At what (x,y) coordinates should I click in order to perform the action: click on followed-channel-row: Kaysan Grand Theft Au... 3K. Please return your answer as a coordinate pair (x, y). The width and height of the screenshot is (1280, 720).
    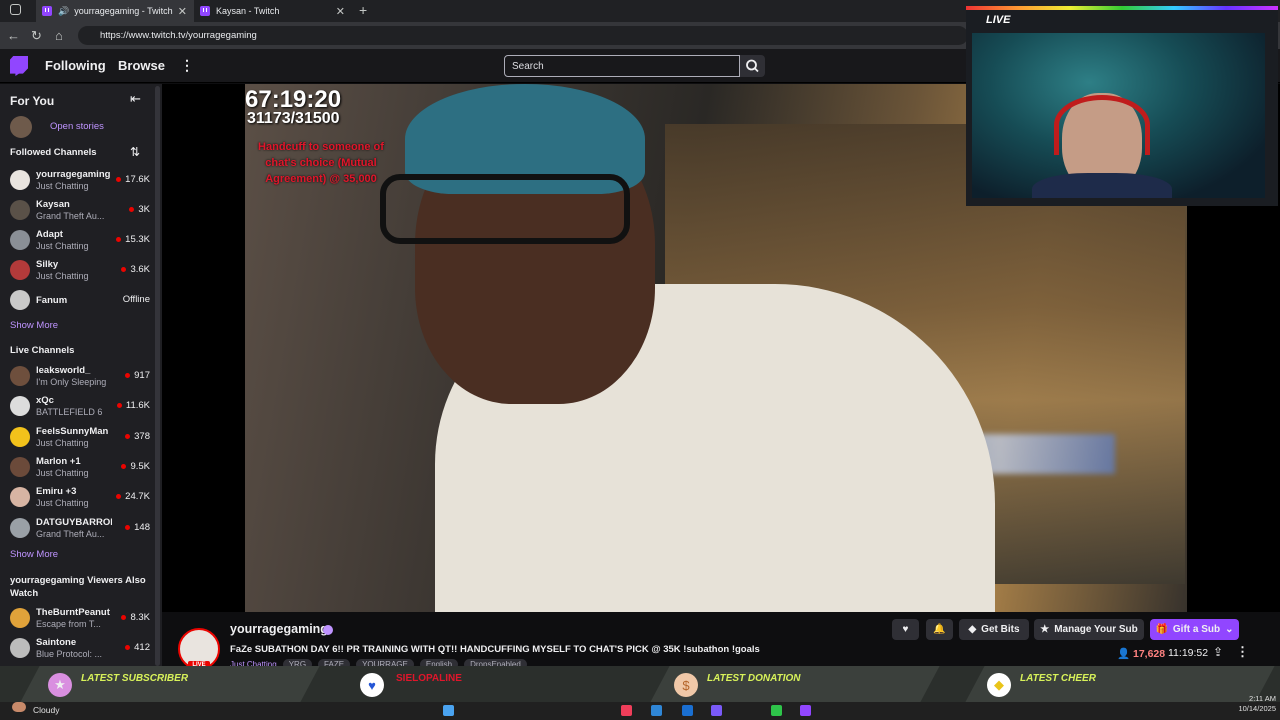
    Looking at the image, I should click on (80, 211).